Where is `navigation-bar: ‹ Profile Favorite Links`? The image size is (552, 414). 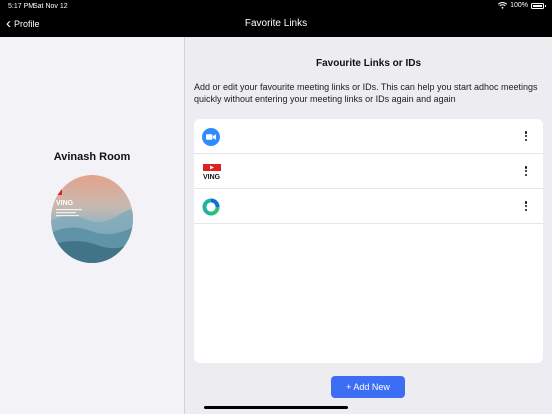 navigation-bar: ‹ Profile Favorite Links is located at coordinates (276, 25).